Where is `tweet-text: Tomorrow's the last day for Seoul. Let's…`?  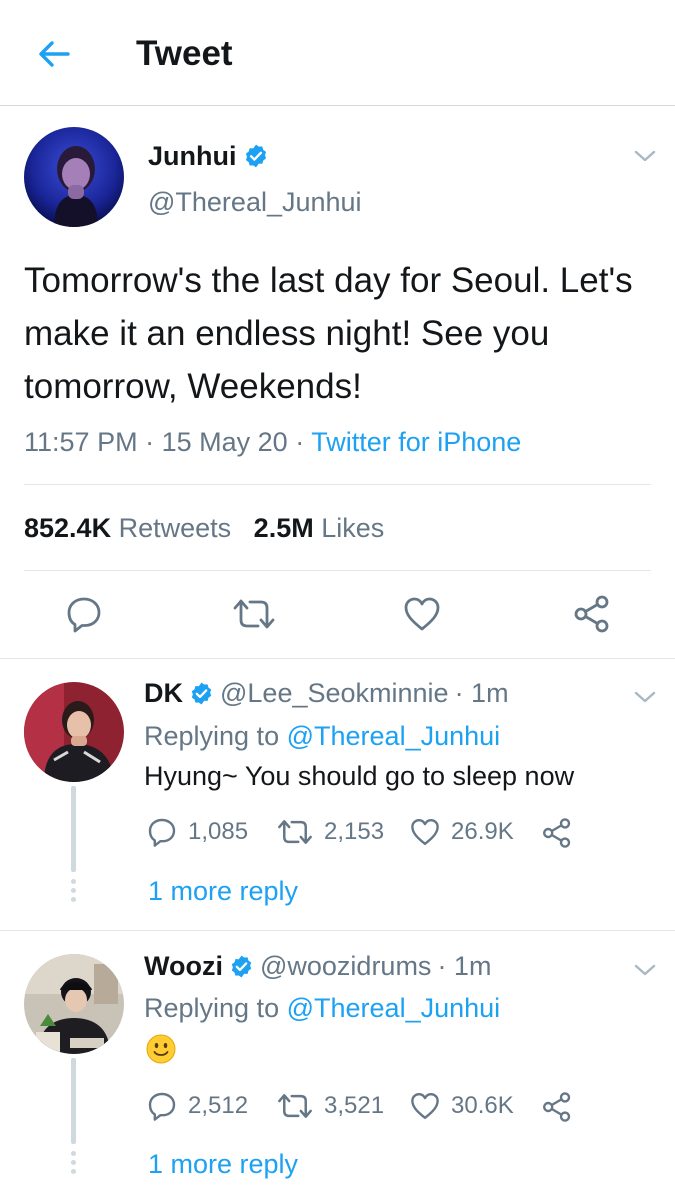
tweet-text: Tomorrow's the last day for Seoul. Let's… is located at coordinates (328, 333).